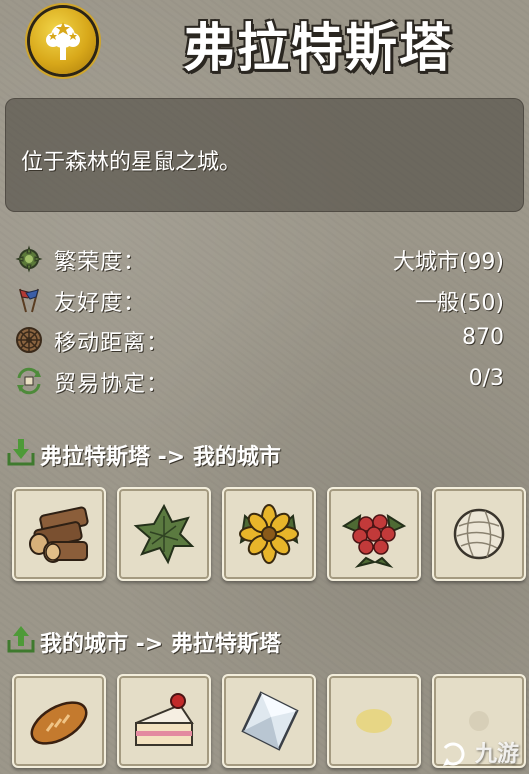 This screenshot has width=529, height=774. I want to click on export-slot-berry, so click(374, 534).